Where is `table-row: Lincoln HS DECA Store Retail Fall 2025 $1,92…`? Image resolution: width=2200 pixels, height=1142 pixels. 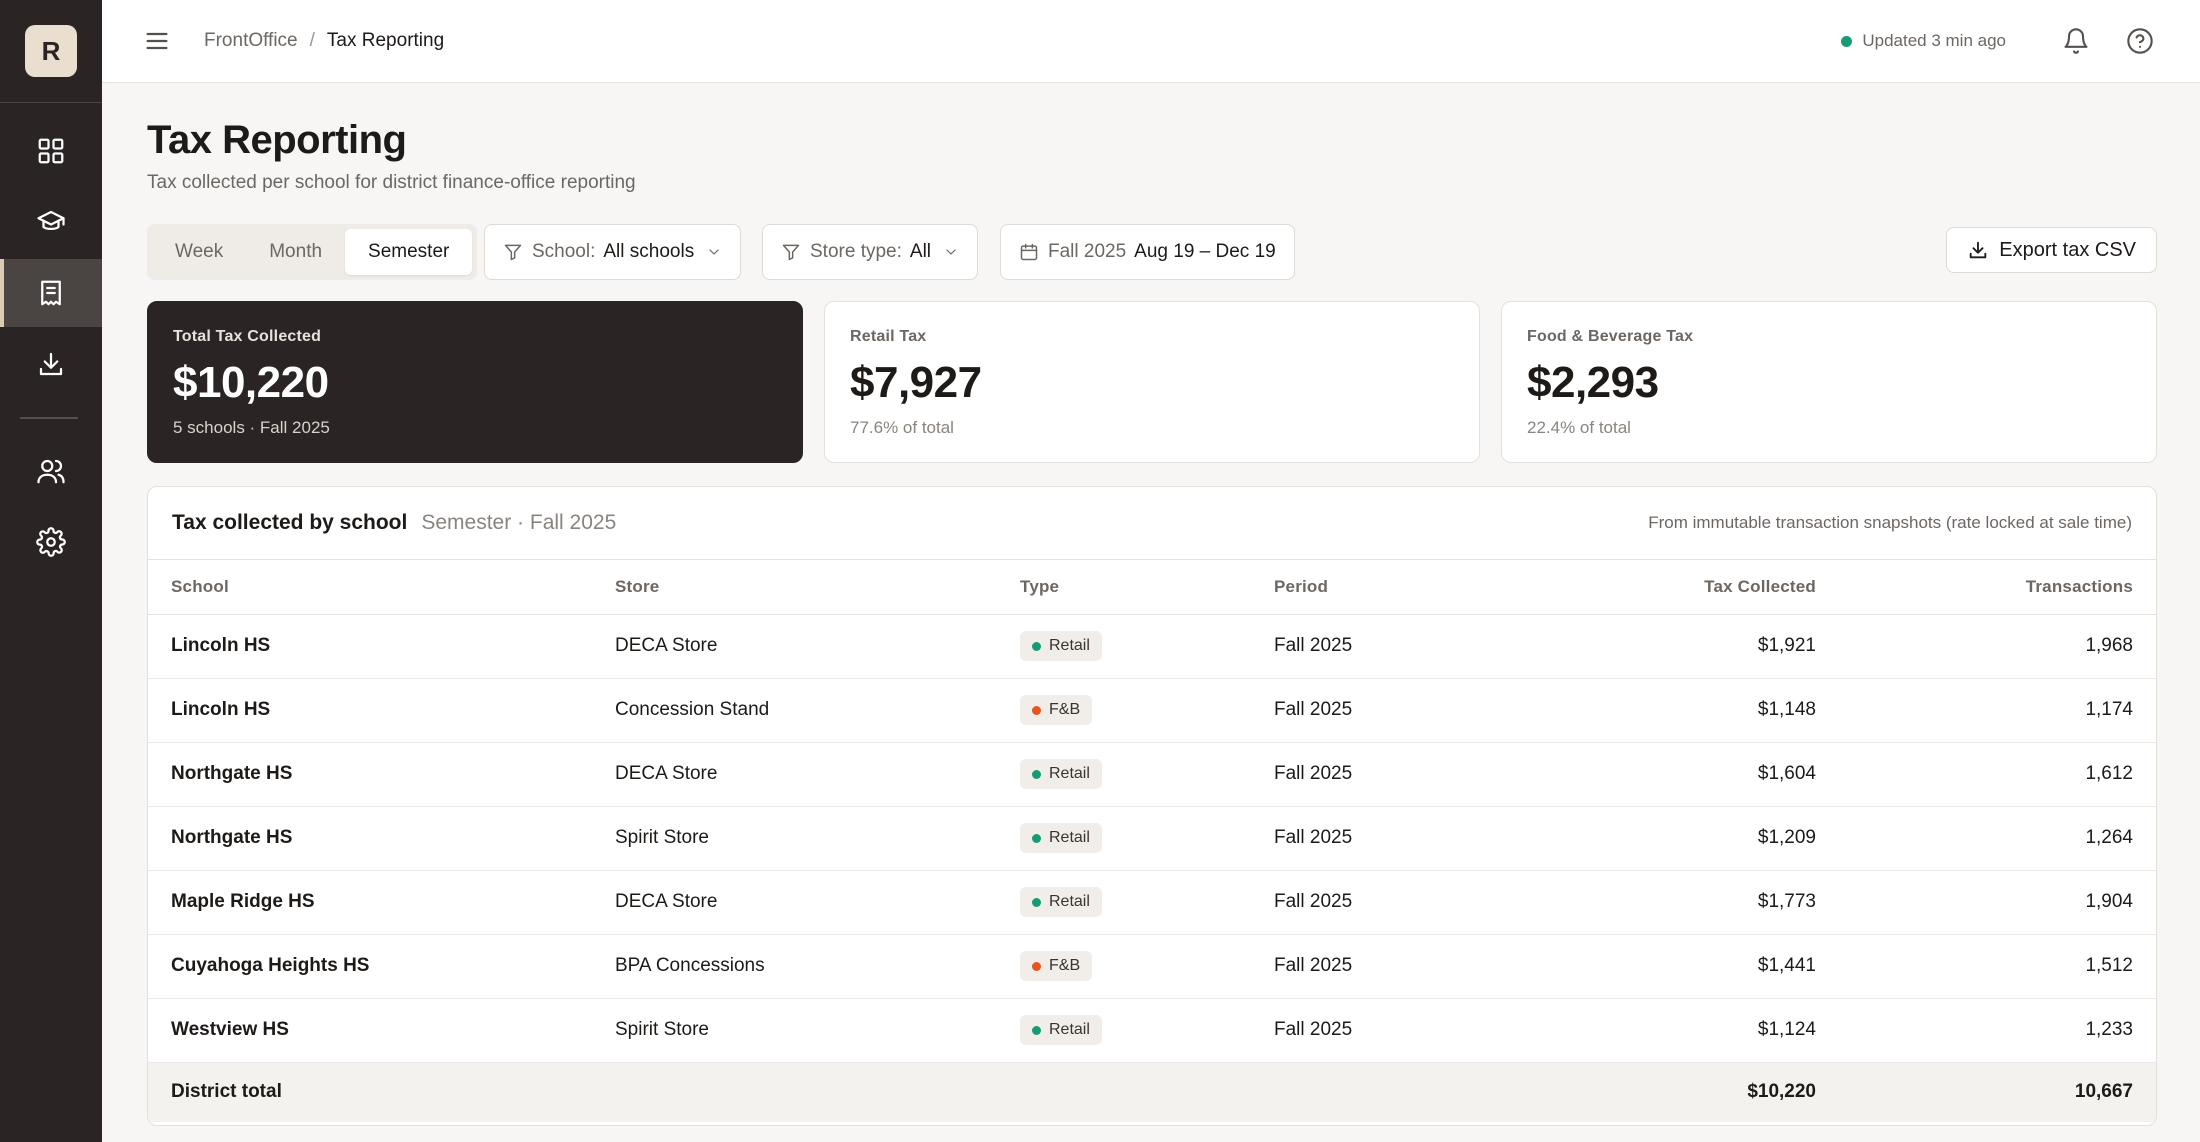
table-row: Lincoln HS DECA Store Retail Fall 2025 $1,92… is located at coordinates (1152, 646).